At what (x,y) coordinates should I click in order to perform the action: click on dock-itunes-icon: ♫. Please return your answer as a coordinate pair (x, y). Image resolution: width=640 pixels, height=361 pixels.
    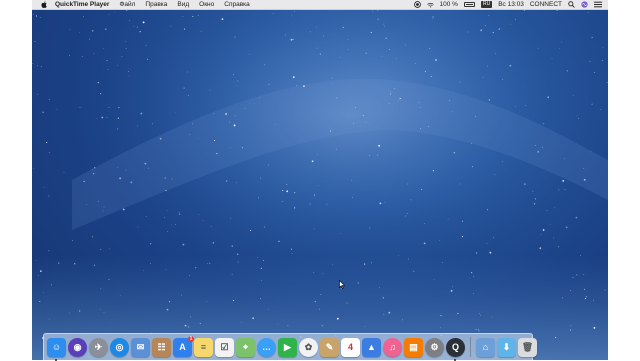
    Looking at the image, I should click on (392, 347).